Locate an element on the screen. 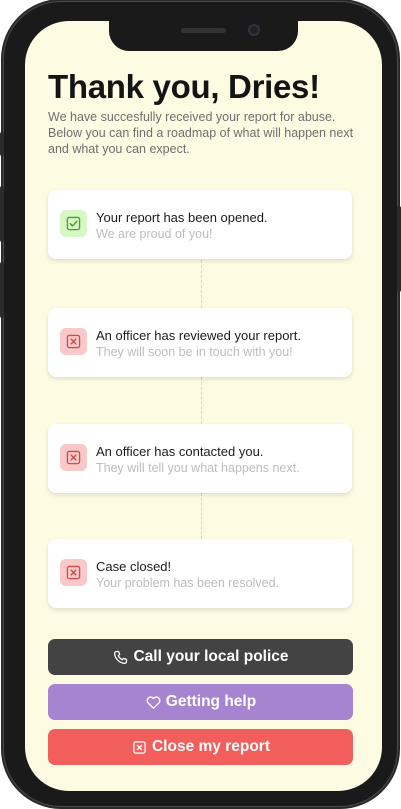  step-title: An officer has contacted you. is located at coordinates (180, 451).